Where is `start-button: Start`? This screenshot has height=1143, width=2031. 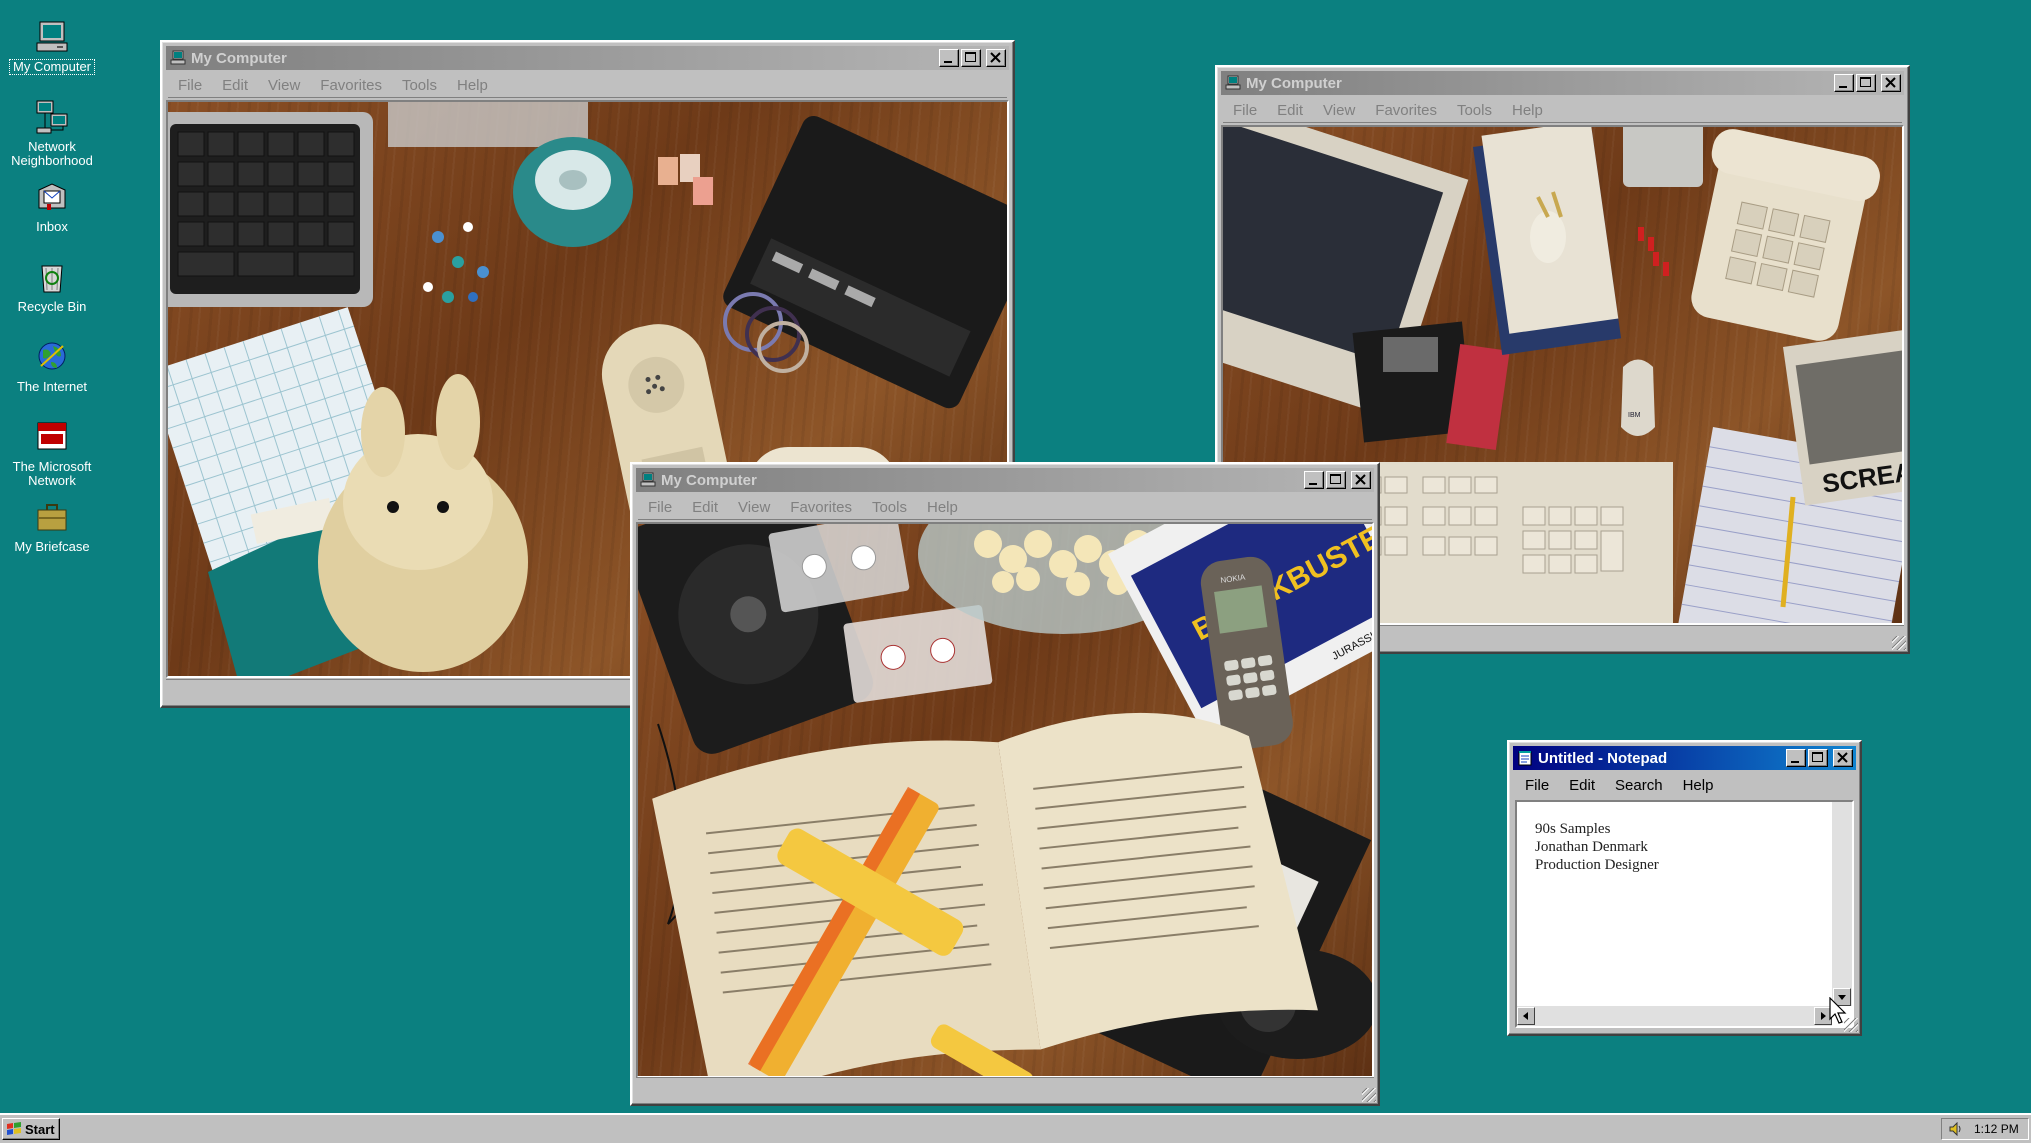 start-button: Start is located at coordinates (31, 1129).